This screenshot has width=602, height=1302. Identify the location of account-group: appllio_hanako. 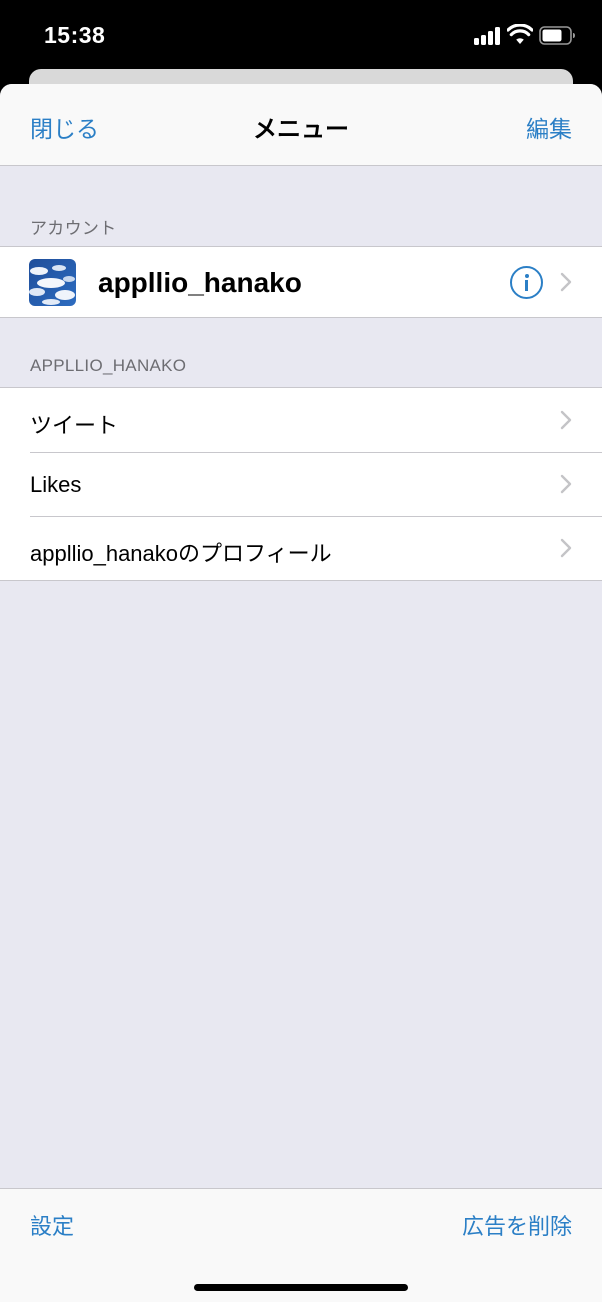
(301, 282).